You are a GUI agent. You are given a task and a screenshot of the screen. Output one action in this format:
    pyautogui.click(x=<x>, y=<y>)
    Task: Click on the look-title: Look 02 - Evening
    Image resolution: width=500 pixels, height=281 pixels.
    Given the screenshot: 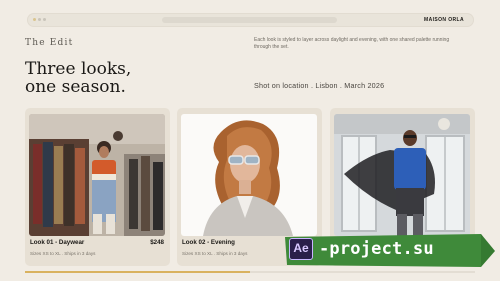 What is the action you would take?
    pyautogui.click(x=208, y=242)
    